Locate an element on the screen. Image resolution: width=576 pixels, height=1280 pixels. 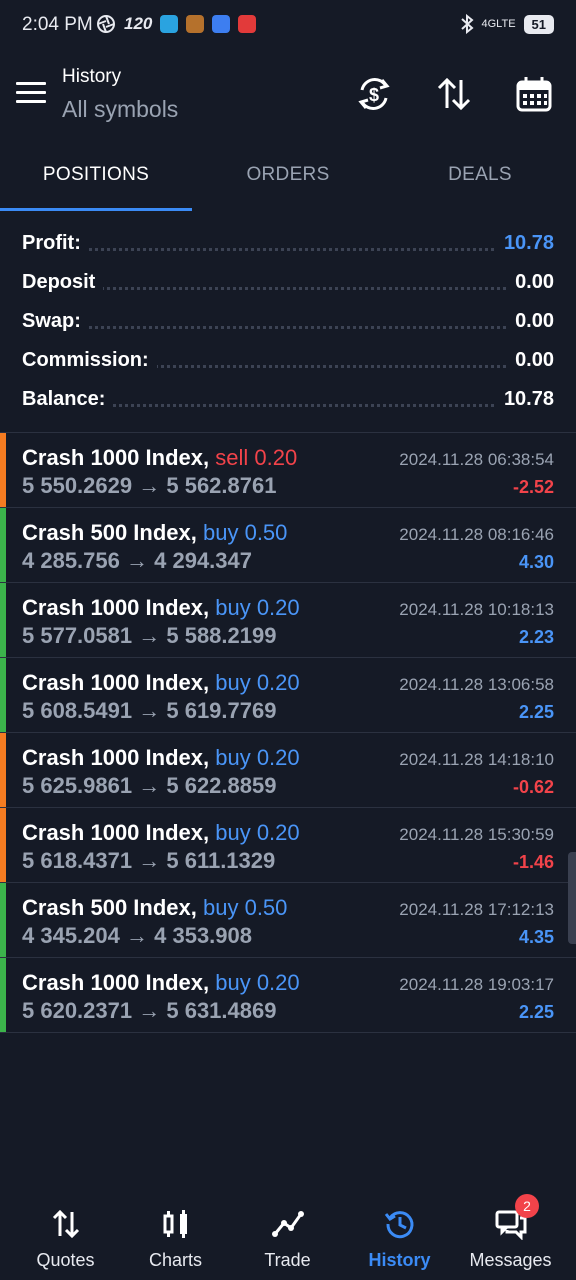
deal-symbol: Crash 1000 Index, sell 0.20 is located at coordinates (159, 458).